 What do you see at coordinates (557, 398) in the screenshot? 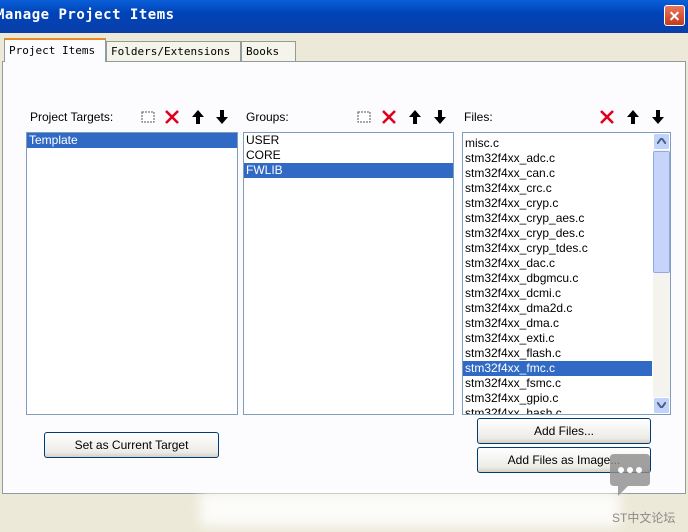
I see `file-item: stm32f4xx_gpio.c` at bounding box center [557, 398].